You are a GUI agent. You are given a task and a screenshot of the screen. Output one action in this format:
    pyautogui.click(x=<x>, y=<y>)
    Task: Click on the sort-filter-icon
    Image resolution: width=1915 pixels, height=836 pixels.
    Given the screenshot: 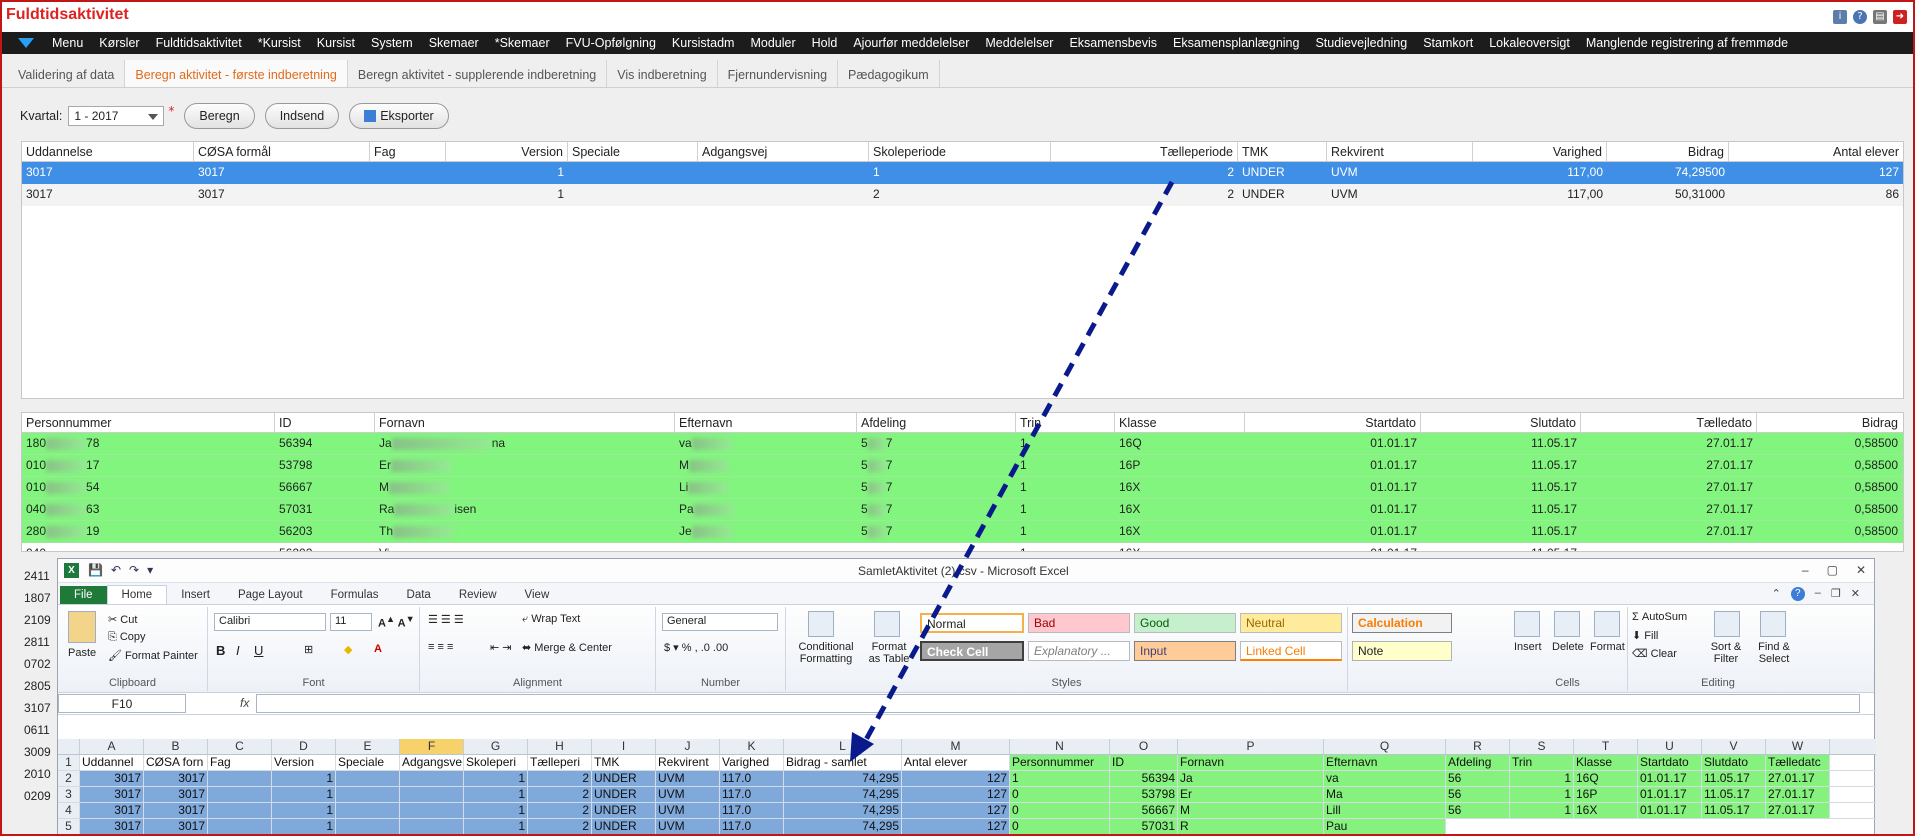 What is the action you would take?
    pyautogui.click(x=1727, y=624)
    